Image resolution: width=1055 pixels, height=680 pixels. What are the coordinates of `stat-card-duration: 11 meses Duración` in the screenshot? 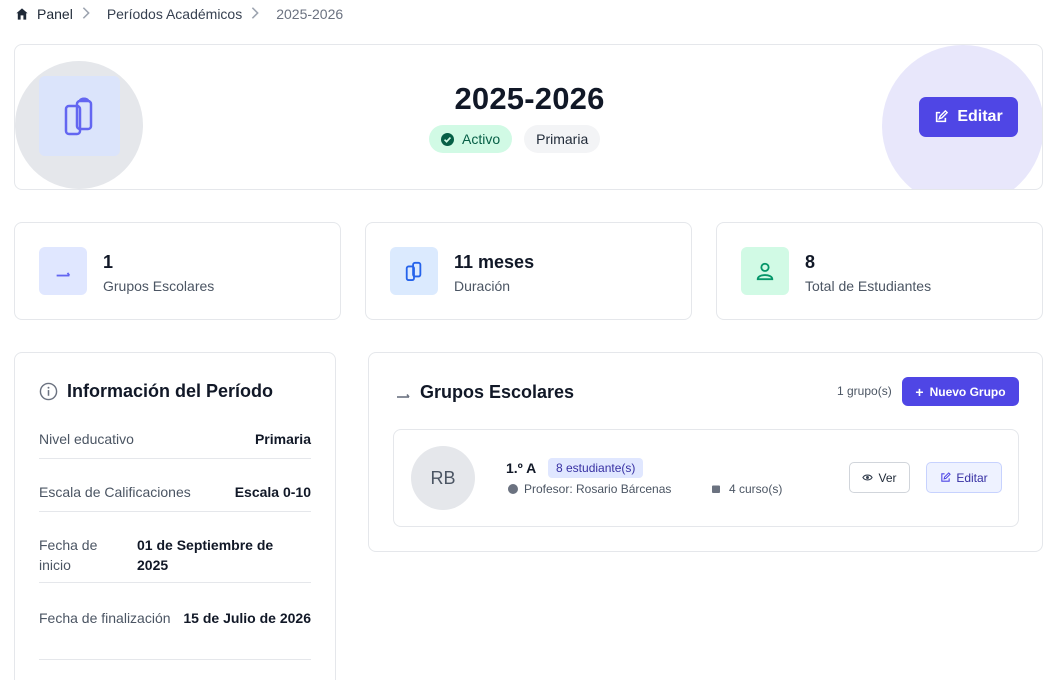 It's located at (528, 271).